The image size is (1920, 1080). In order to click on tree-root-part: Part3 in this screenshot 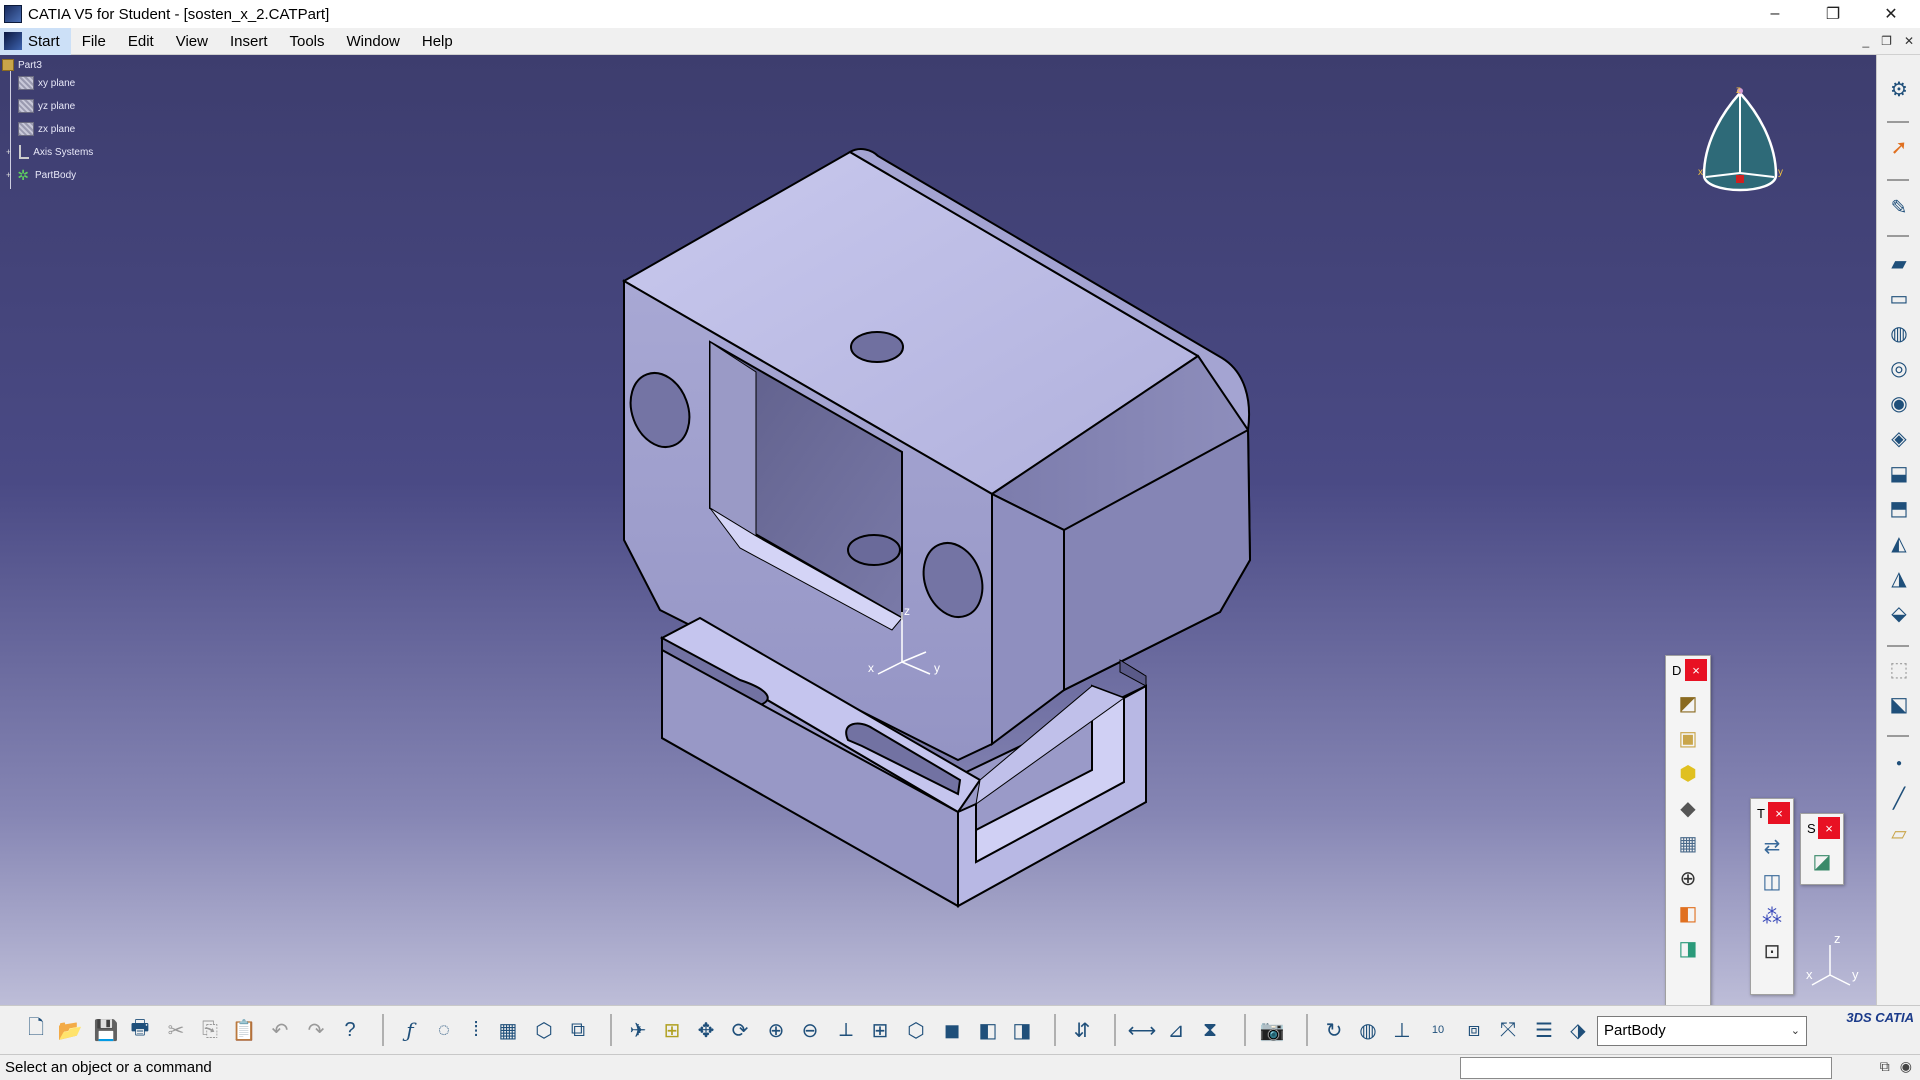, I will do `click(22, 65)`.